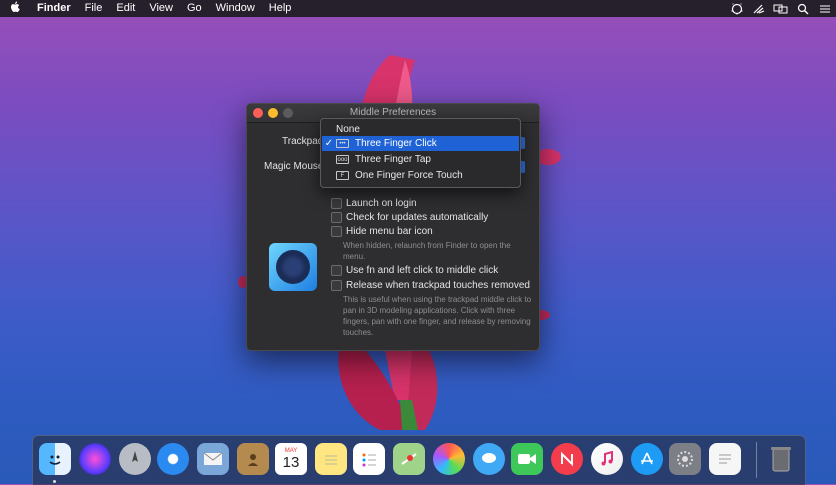 The width and height of the screenshot is (836, 485). What do you see at coordinates (294, 166) in the screenshot?
I see `magic-mouse-label: Magic Mouse` at bounding box center [294, 166].